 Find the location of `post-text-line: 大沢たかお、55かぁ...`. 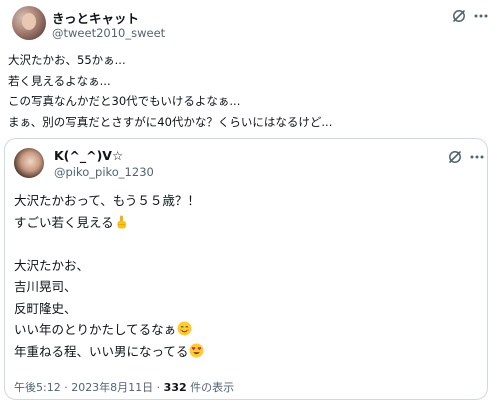

post-text-line: 大沢たかお、55かぁ... is located at coordinates (67, 60).